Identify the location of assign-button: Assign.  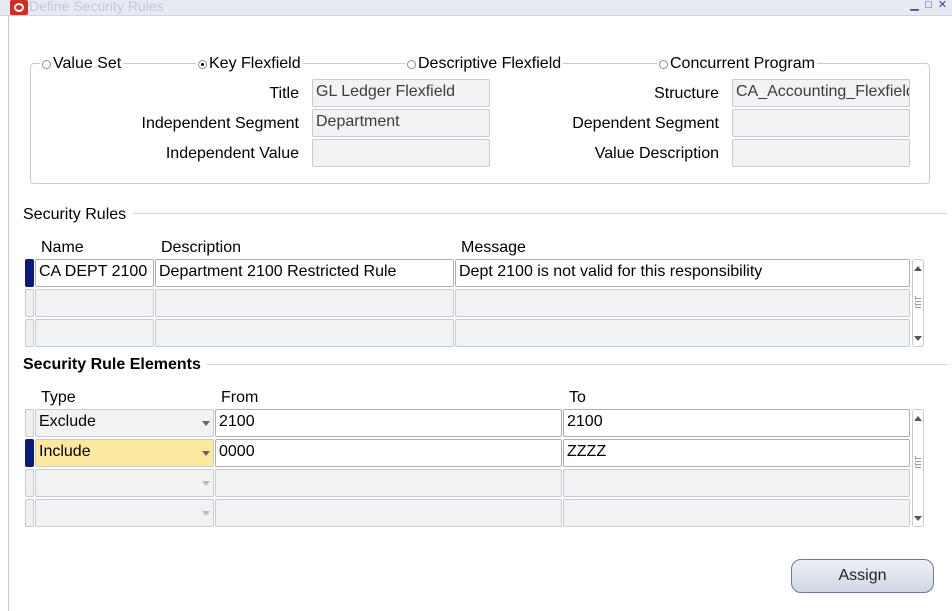
(862, 576).